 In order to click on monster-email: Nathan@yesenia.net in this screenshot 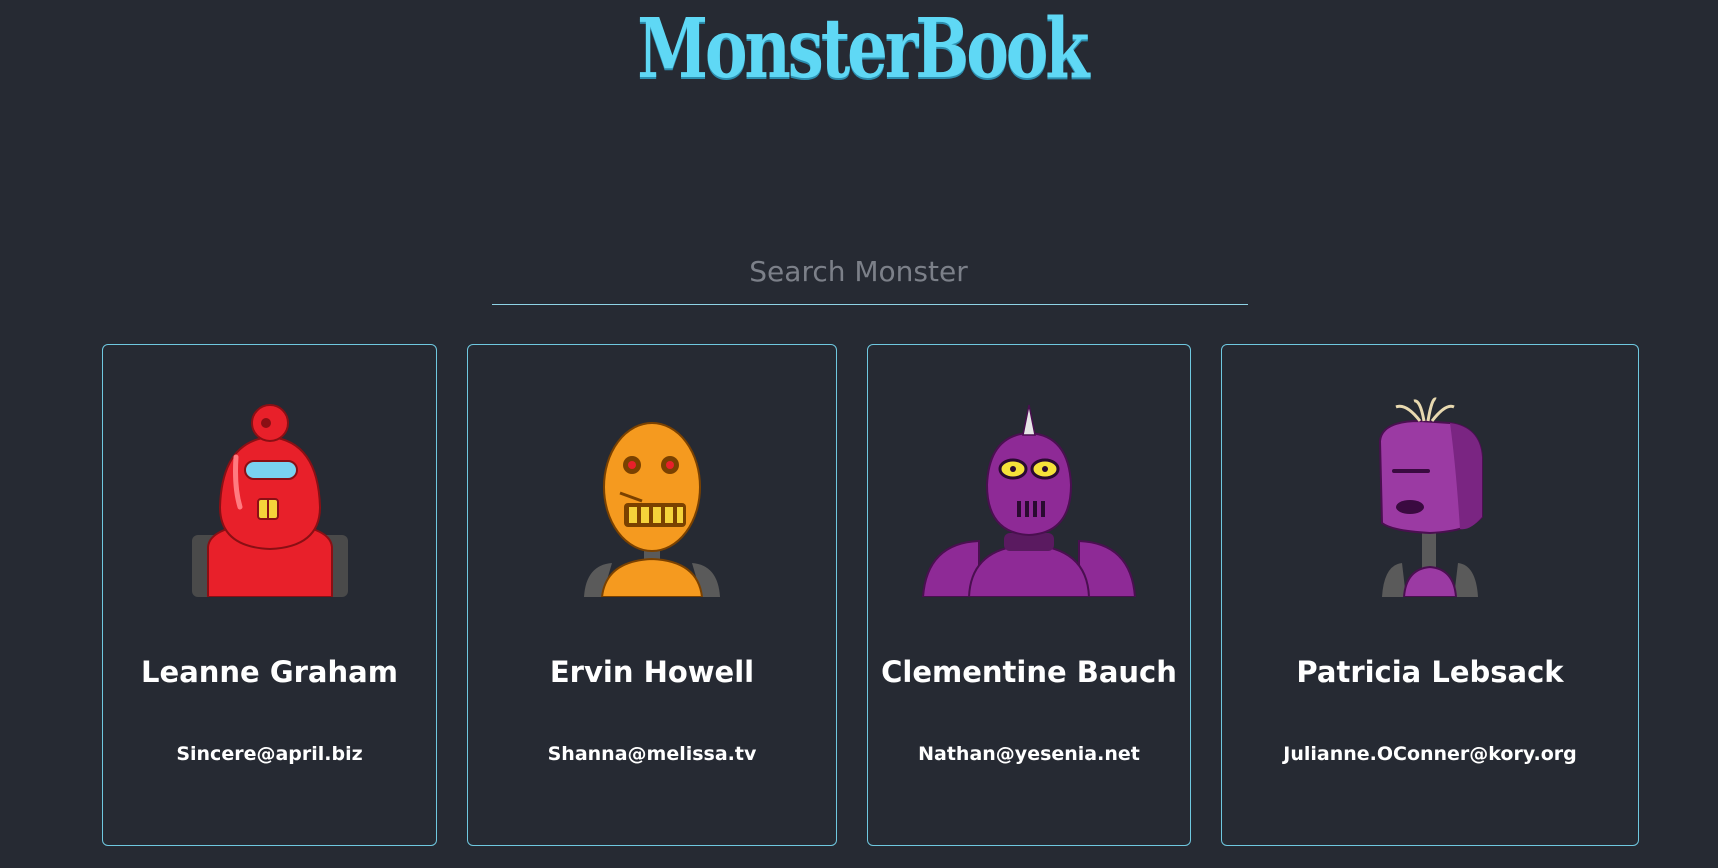, I will do `click(1029, 754)`.